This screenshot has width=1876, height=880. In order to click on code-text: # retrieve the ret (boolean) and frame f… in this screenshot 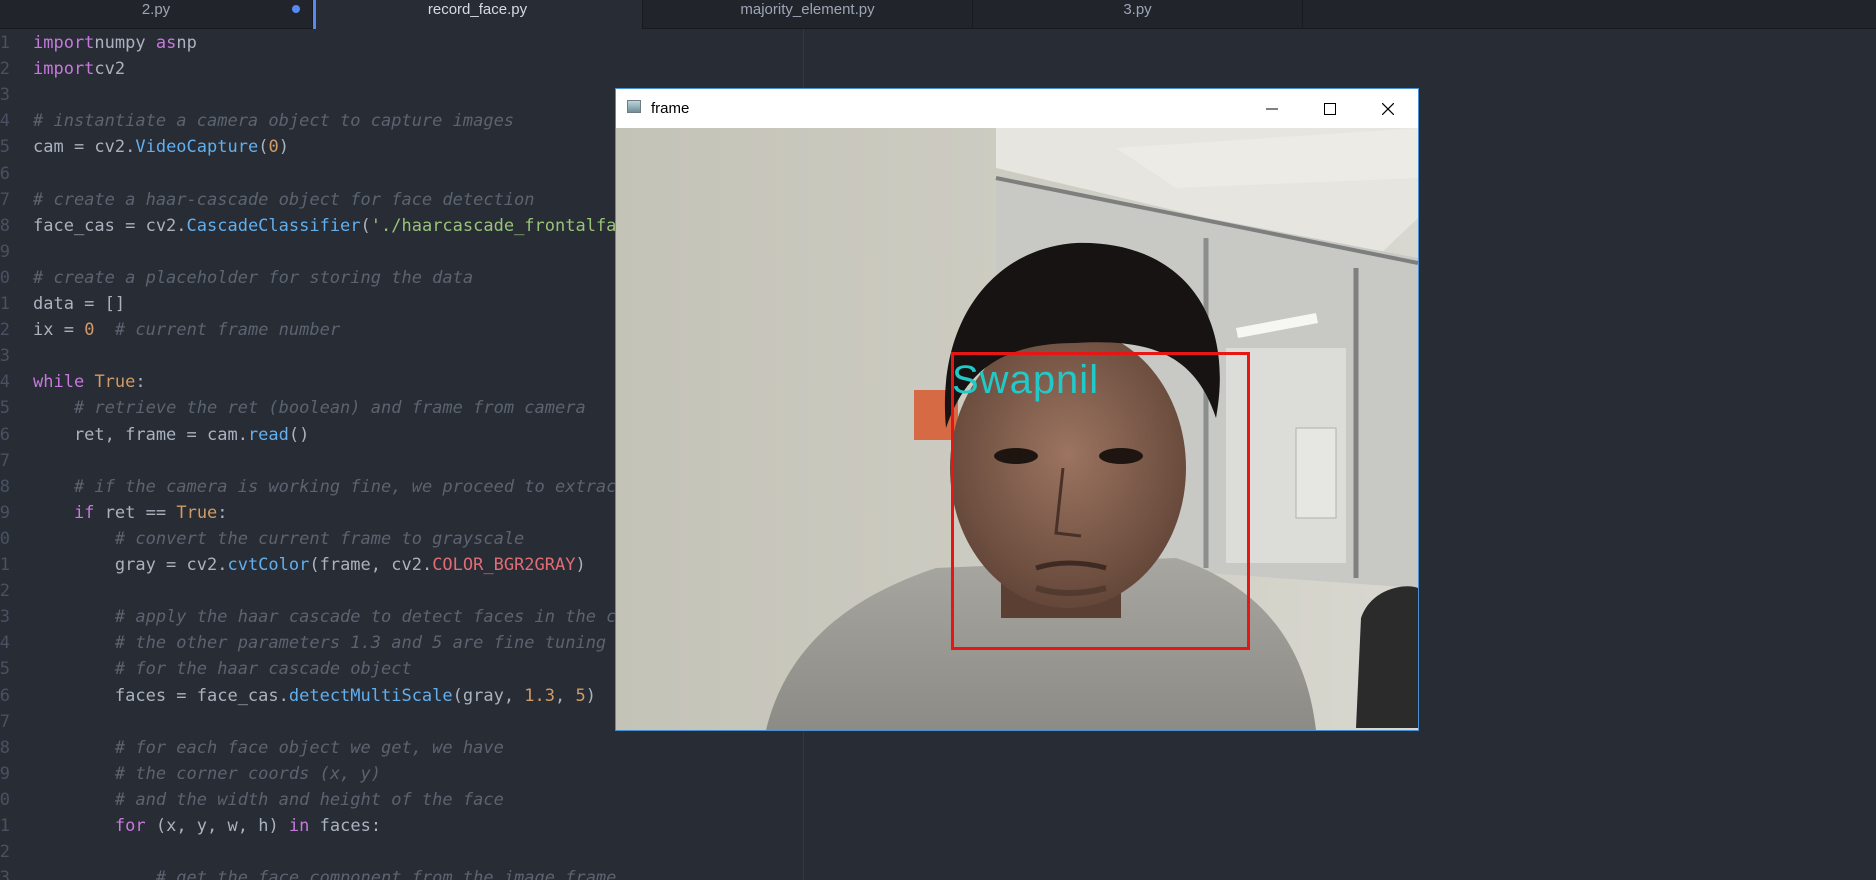, I will do `click(309, 408)`.